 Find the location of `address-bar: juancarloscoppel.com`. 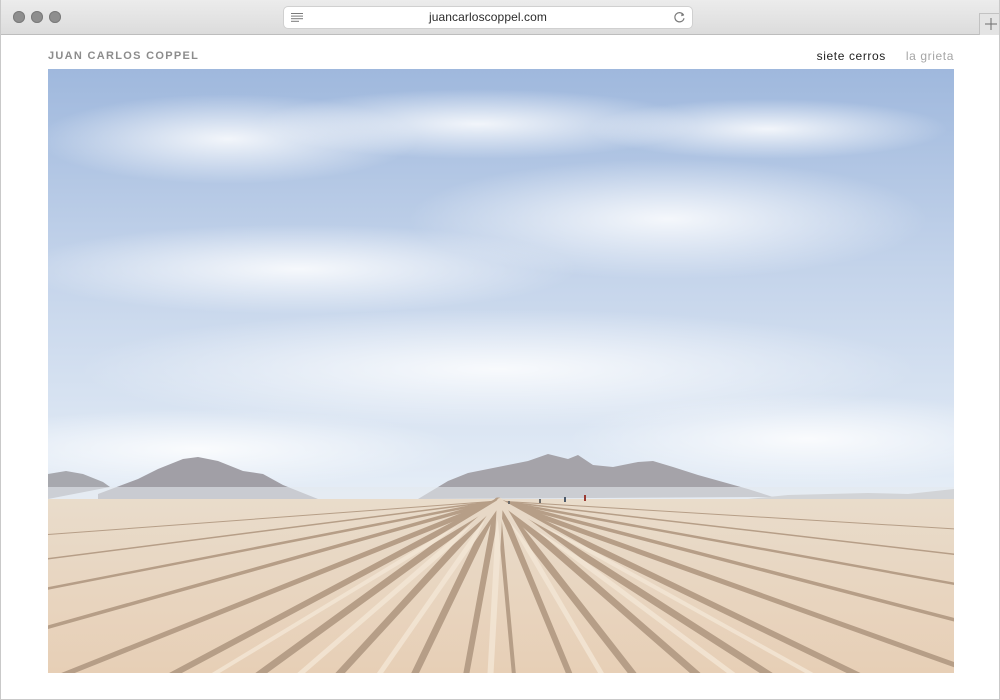

address-bar: juancarloscoppel.com is located at coordinates (488, 17).